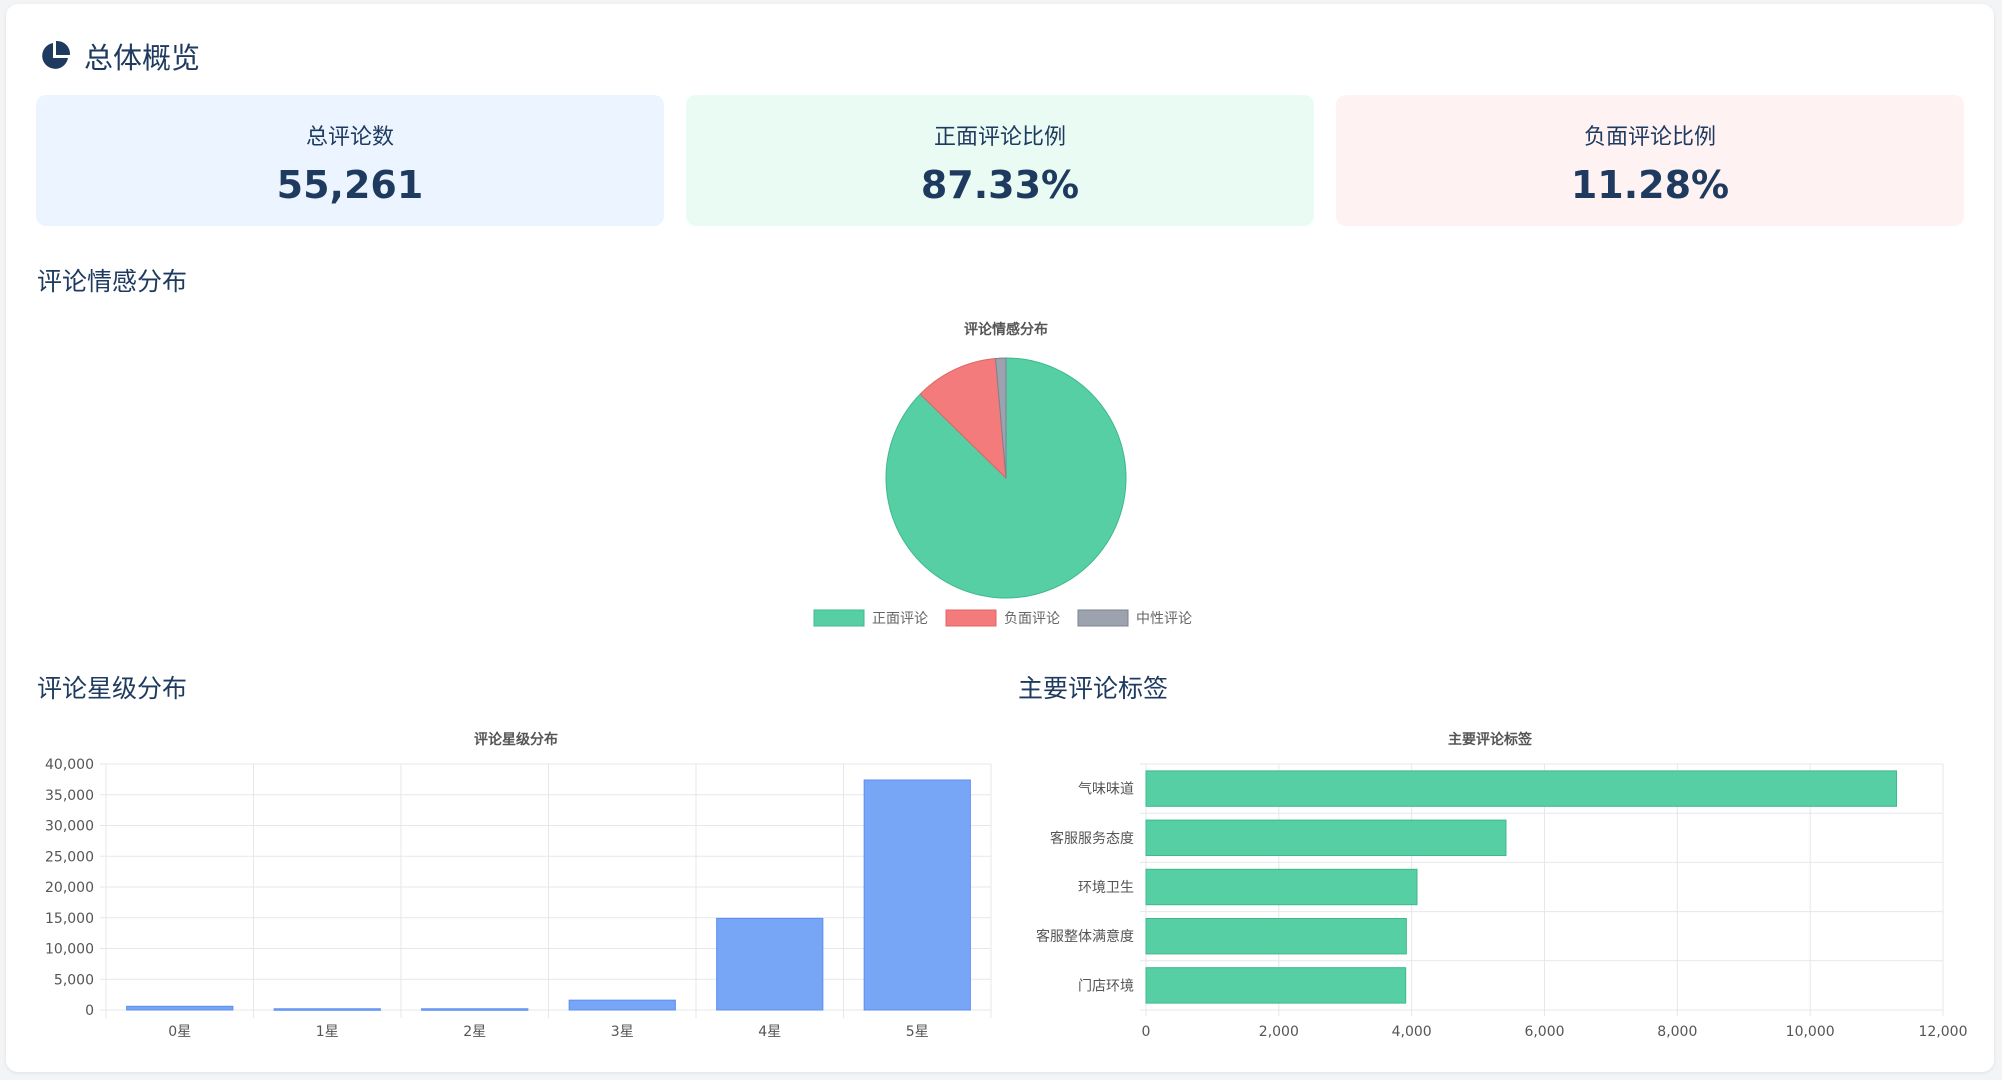  Describe the element at coordinates (1146, 1032) in the screenshot. I see `x-tick-label: 0` at that location.